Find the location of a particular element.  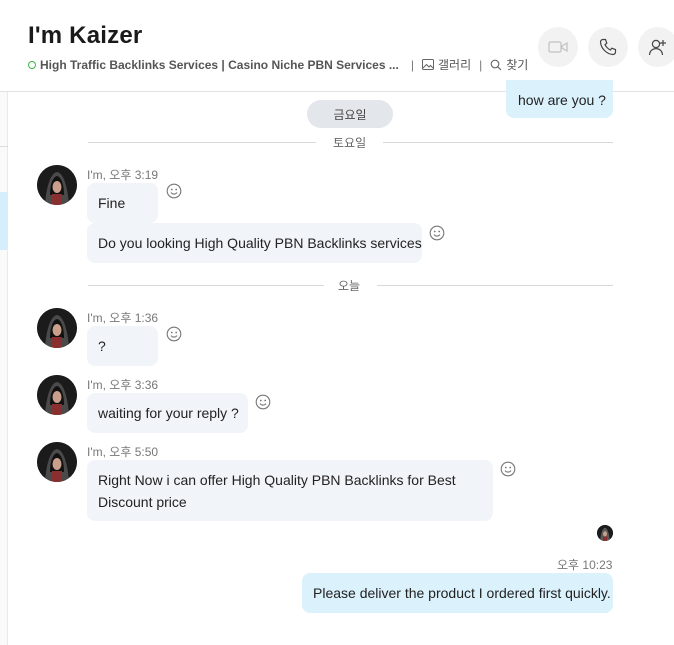

find-label: 찾기 is located at coordinates (517, 65).